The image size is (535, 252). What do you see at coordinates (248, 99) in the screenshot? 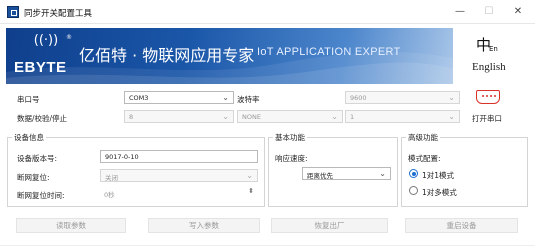
I see `baud-label: 波特率` at bounding box center [248, 99].